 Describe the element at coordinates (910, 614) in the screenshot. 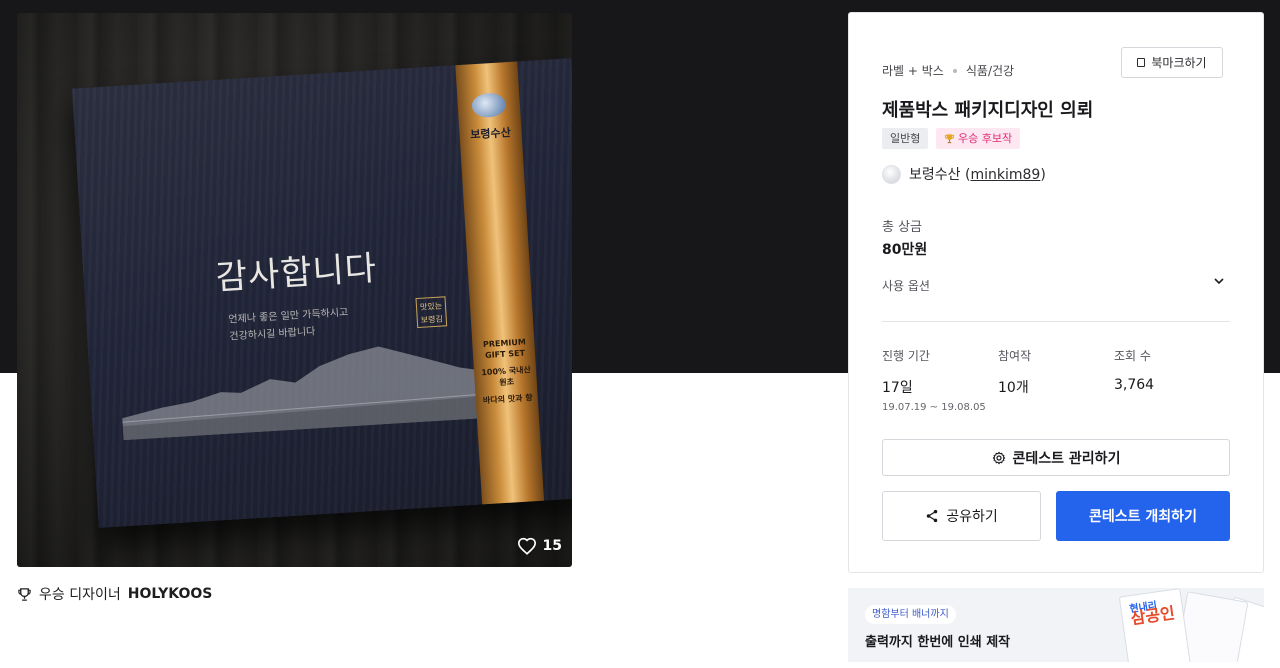

I see `ad-tag: 명함부터 배너까지` at that location.